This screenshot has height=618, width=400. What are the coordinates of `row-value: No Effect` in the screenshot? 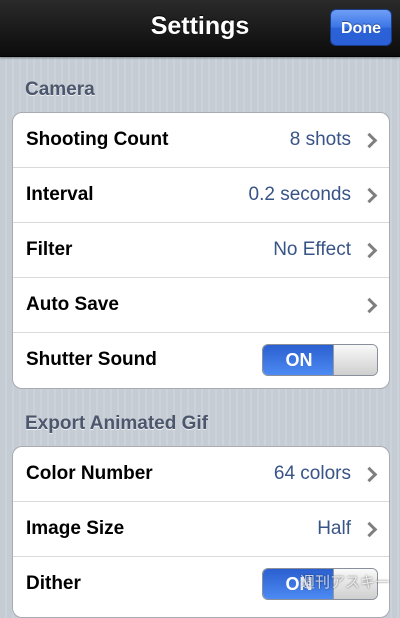 It's located at (312, 249).